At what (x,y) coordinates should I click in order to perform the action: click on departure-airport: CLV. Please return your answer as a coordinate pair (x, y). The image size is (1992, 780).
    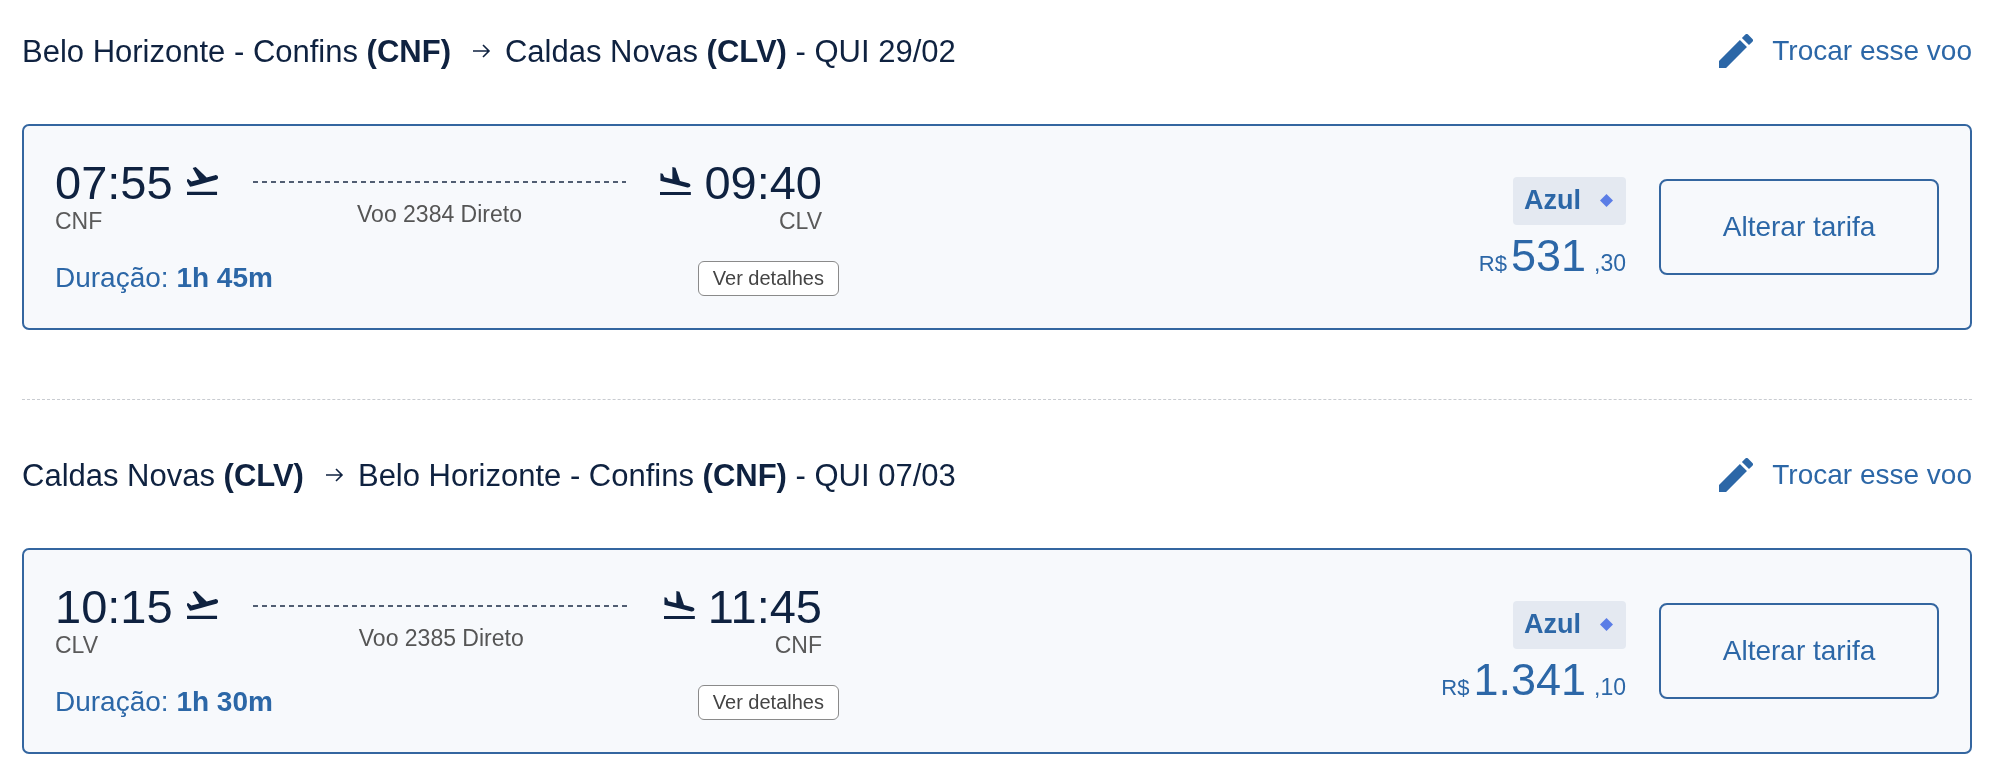
    Looking at the image, I should click on (77, 645).